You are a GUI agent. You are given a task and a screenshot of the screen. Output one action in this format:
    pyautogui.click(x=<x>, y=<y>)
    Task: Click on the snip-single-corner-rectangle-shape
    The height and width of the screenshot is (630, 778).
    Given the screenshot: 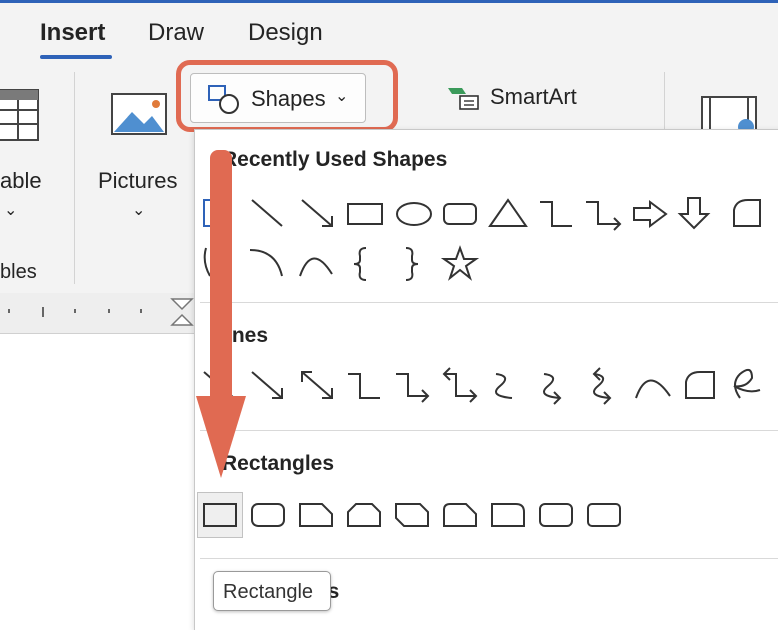 What is the action you would take?
    pyautogui.click(x=316, y=515)
    